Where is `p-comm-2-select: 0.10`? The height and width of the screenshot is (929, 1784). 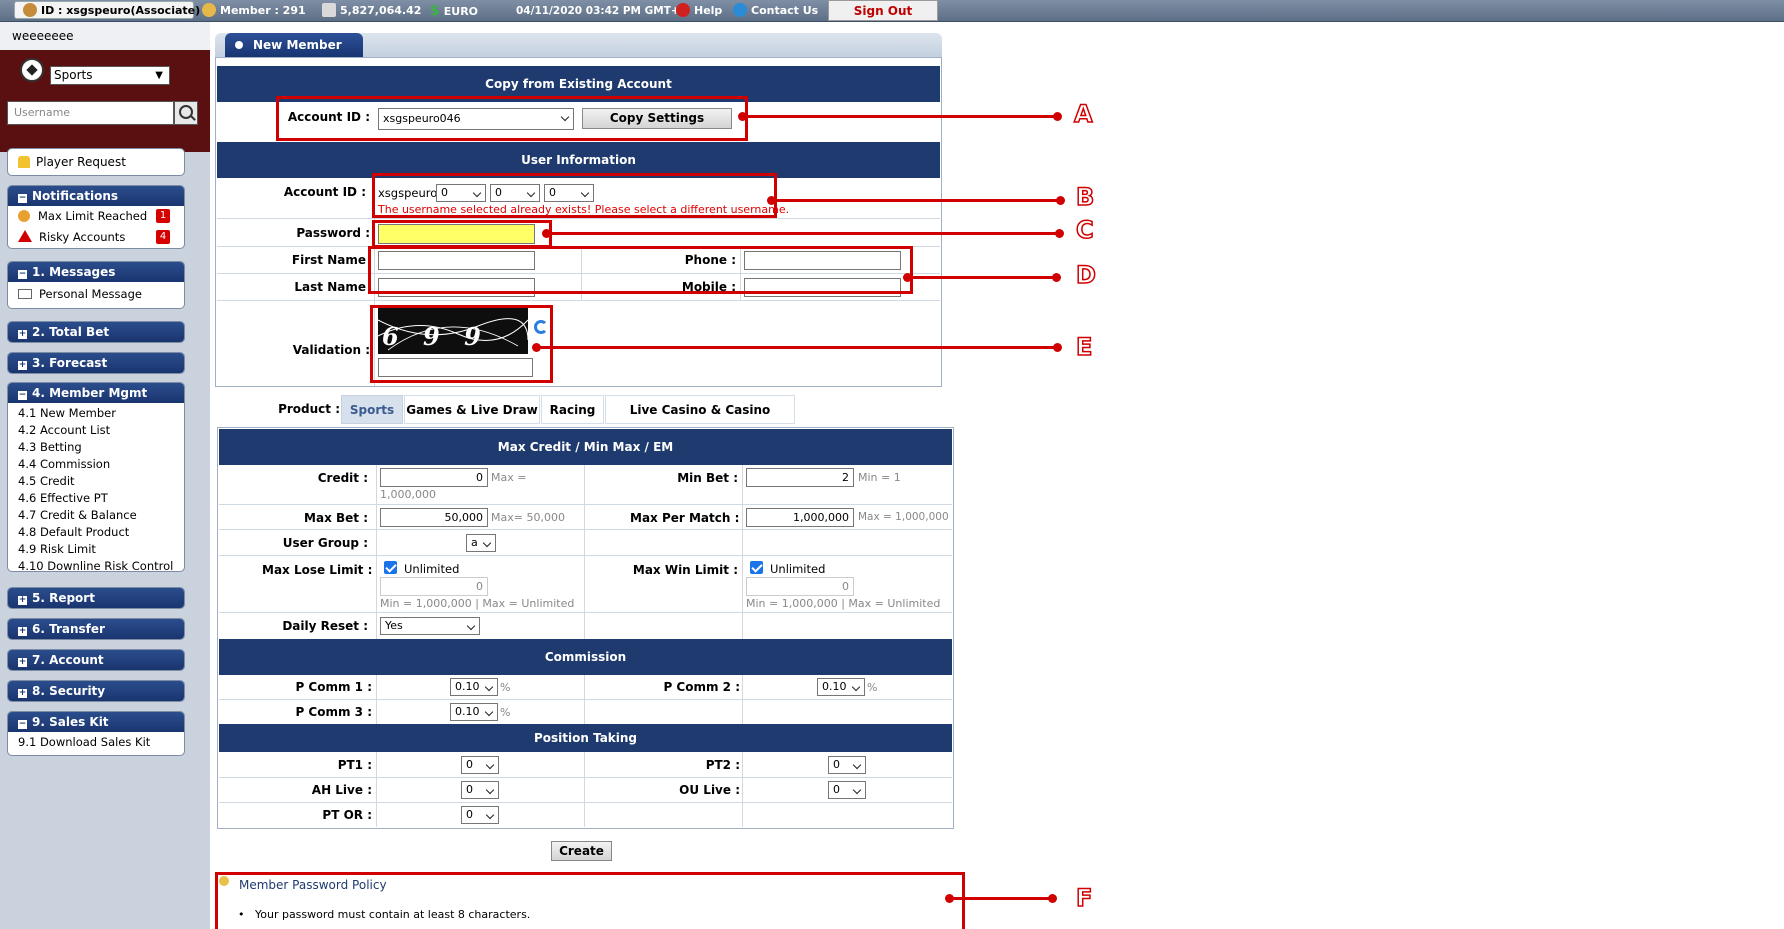
p-comm-2-select: 0.10 is located at coordinates (841, 687).